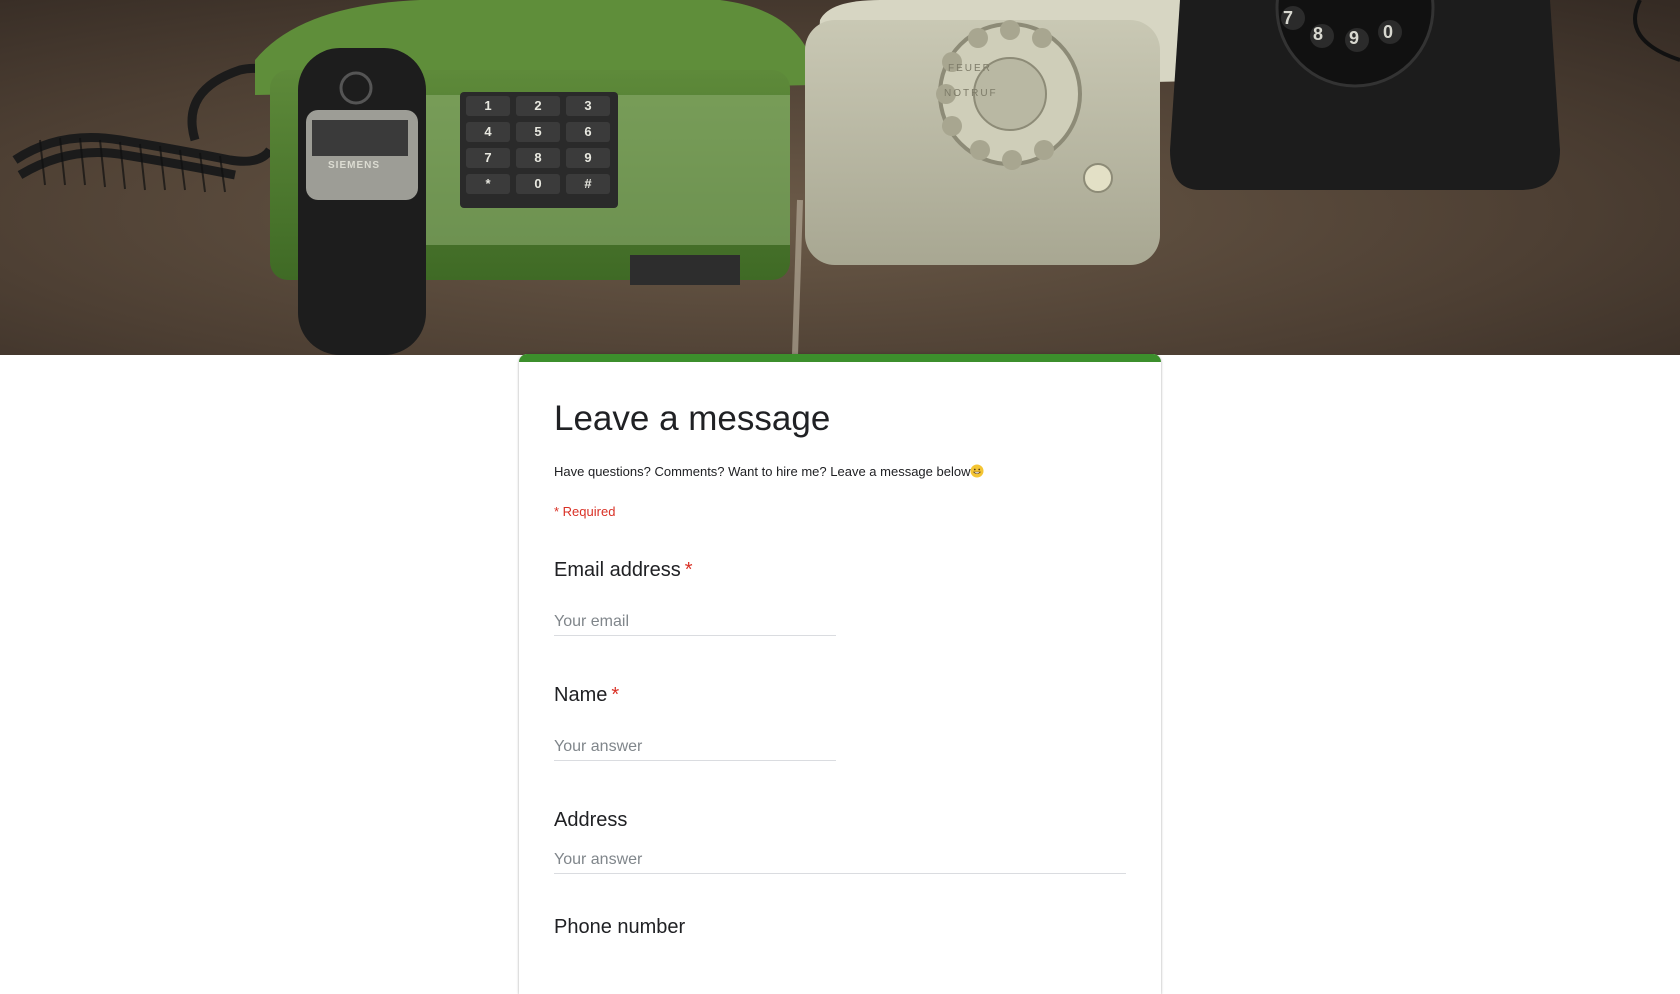 The image size is (1680, 994). Describe the element at coordinates (585, 511) in the screenshot. I see `required-note: * Required` at that location.